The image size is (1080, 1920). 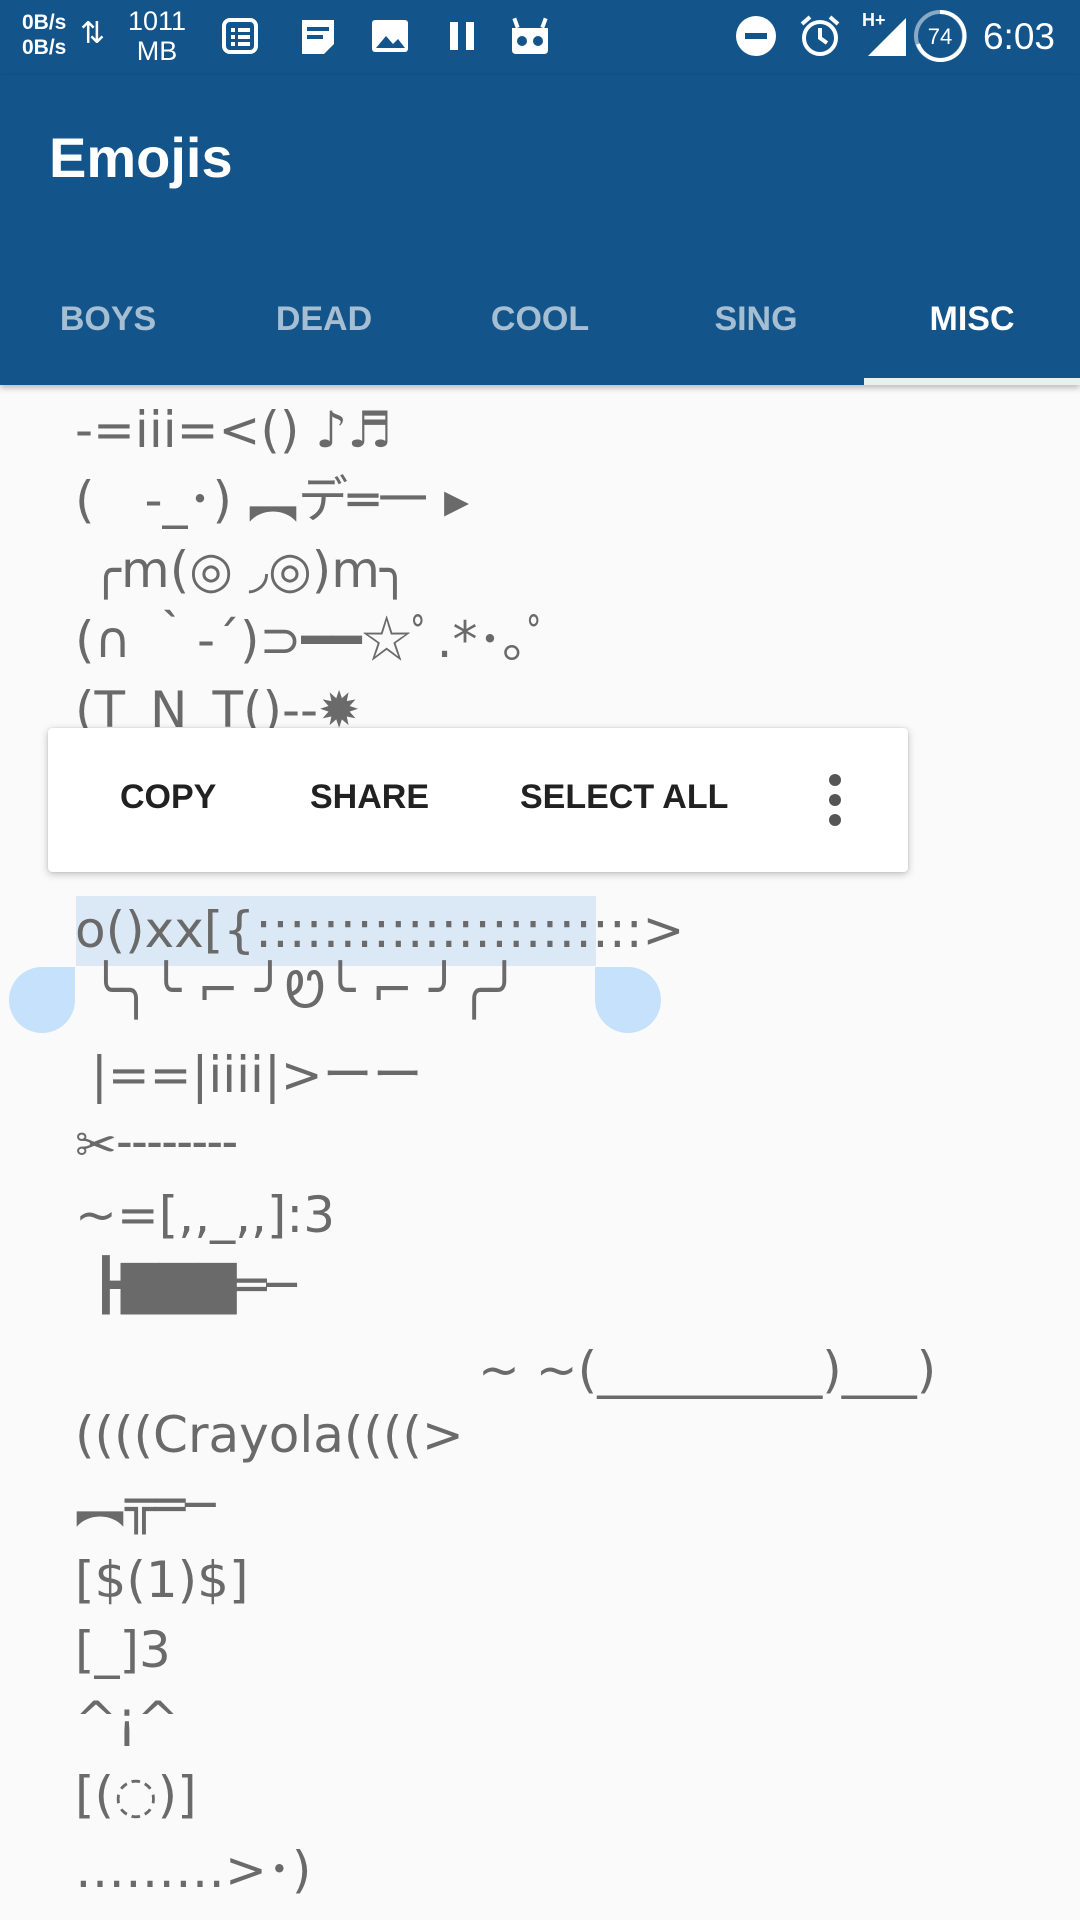 What do you see at coordinates (297, 990) in the screenshot?
I see `list-item: ╰╮╰ ⌐ ╯Ꮼ╰ ⌐ ╯╭╯` at bounding box center [297, 990].